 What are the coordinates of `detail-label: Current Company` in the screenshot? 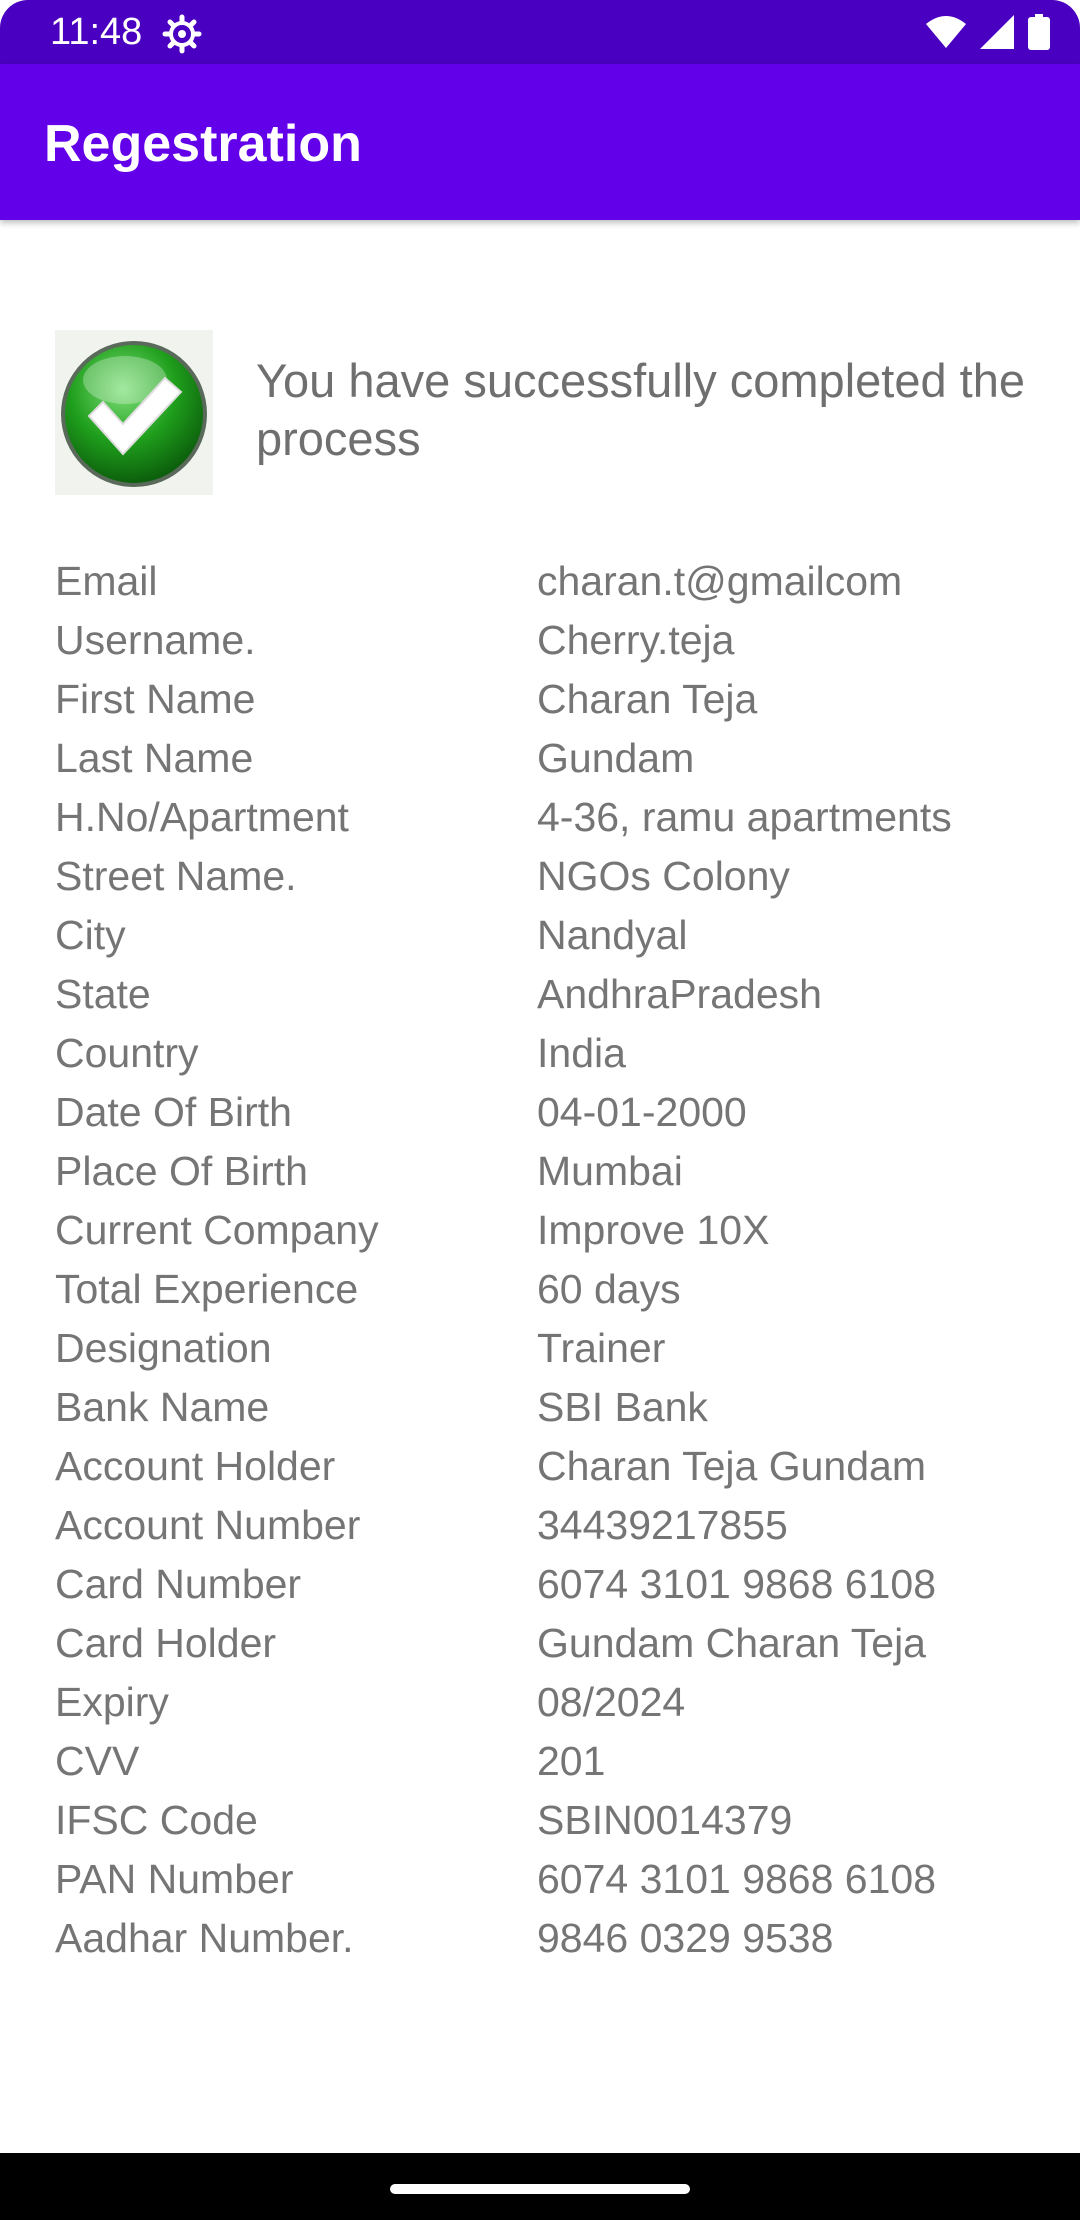 It's located at (217, 1230).